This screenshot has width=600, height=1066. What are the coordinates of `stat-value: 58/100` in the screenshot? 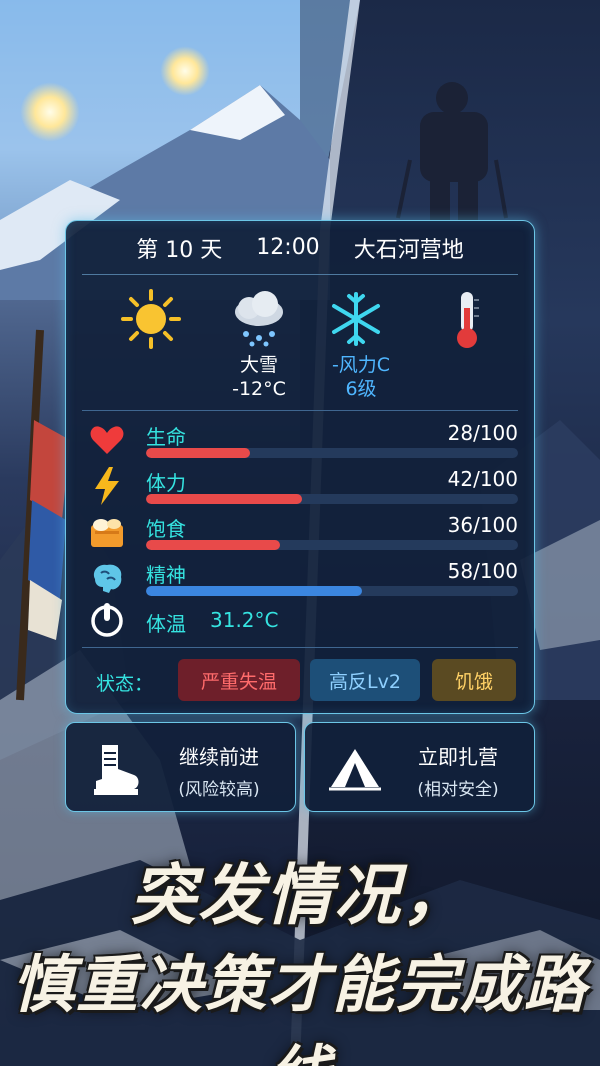 It's located at (482, 571).